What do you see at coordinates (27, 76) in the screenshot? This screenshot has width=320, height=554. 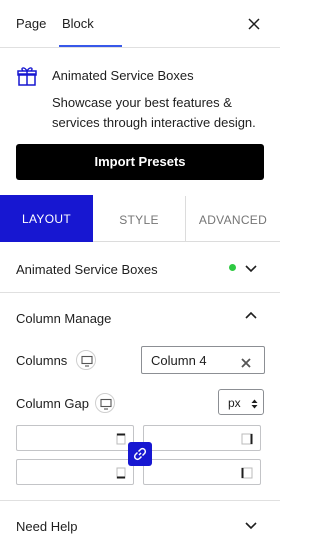 I see `gift-icon` at bounding box center [27, 76].